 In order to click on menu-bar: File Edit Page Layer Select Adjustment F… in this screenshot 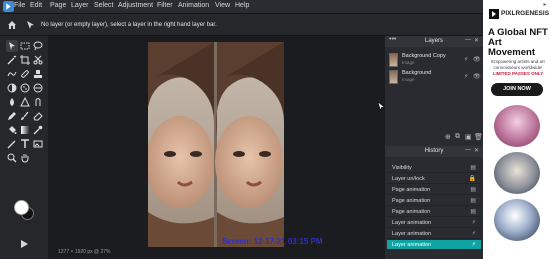, I will do `click(241, 7)`.